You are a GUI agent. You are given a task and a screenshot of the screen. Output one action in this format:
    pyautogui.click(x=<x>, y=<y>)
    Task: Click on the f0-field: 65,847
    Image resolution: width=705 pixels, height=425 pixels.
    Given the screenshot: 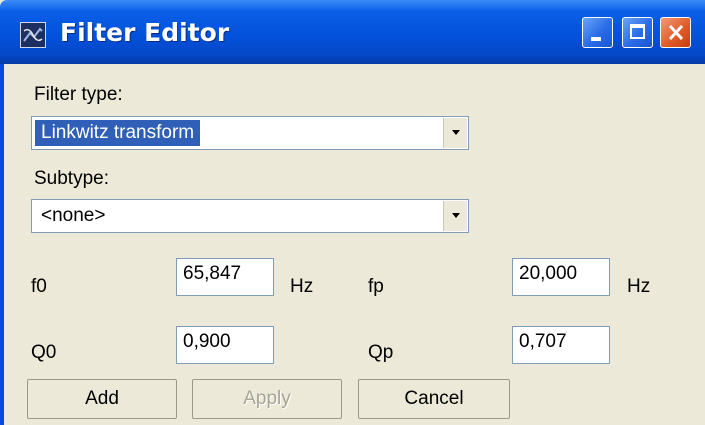 What is the action you would take?
    pyautogui.click(x=225, y=277)
    